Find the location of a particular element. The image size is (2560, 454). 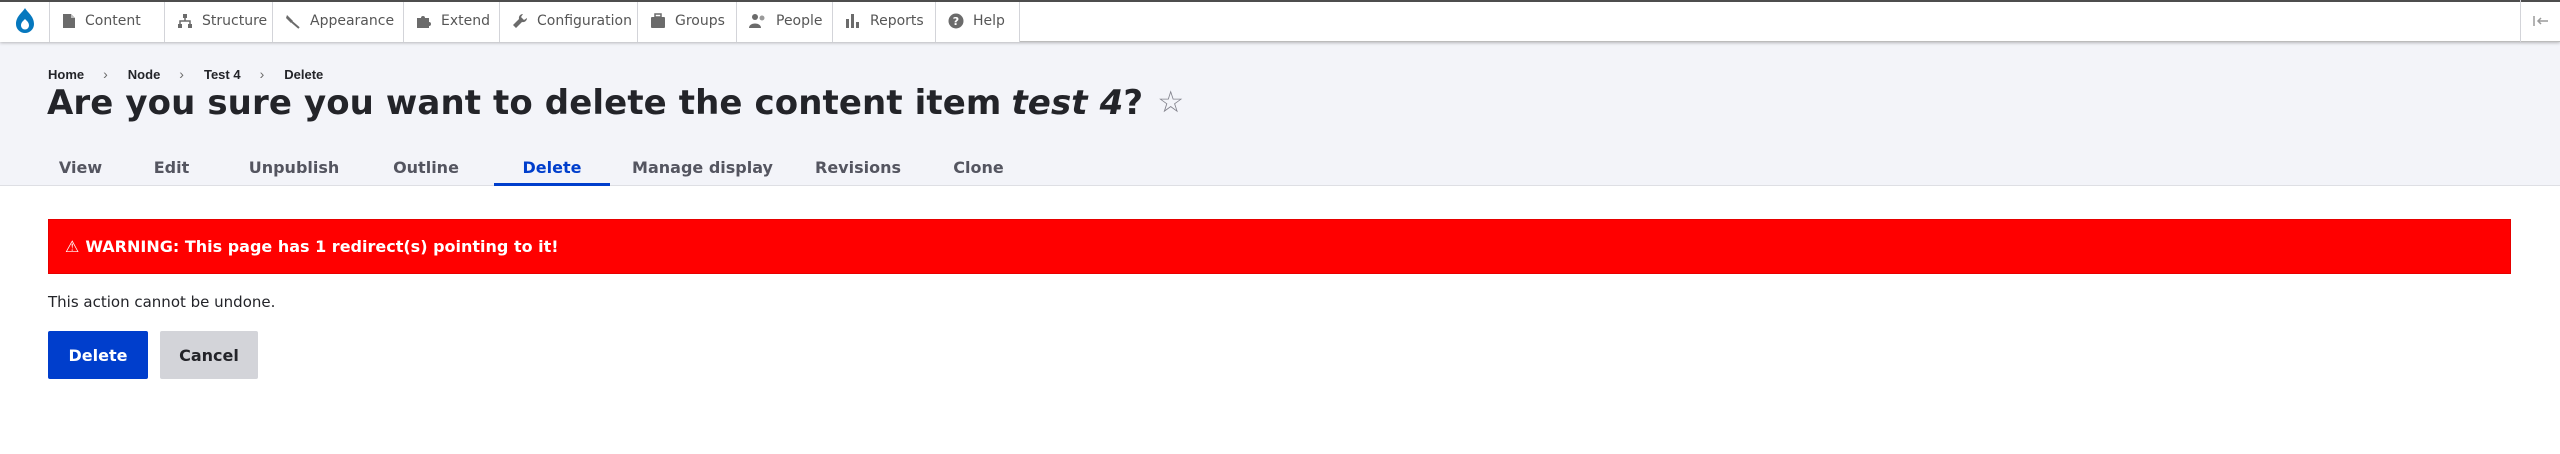

toolbar-item-people: People is located at coordinates (785, 21).